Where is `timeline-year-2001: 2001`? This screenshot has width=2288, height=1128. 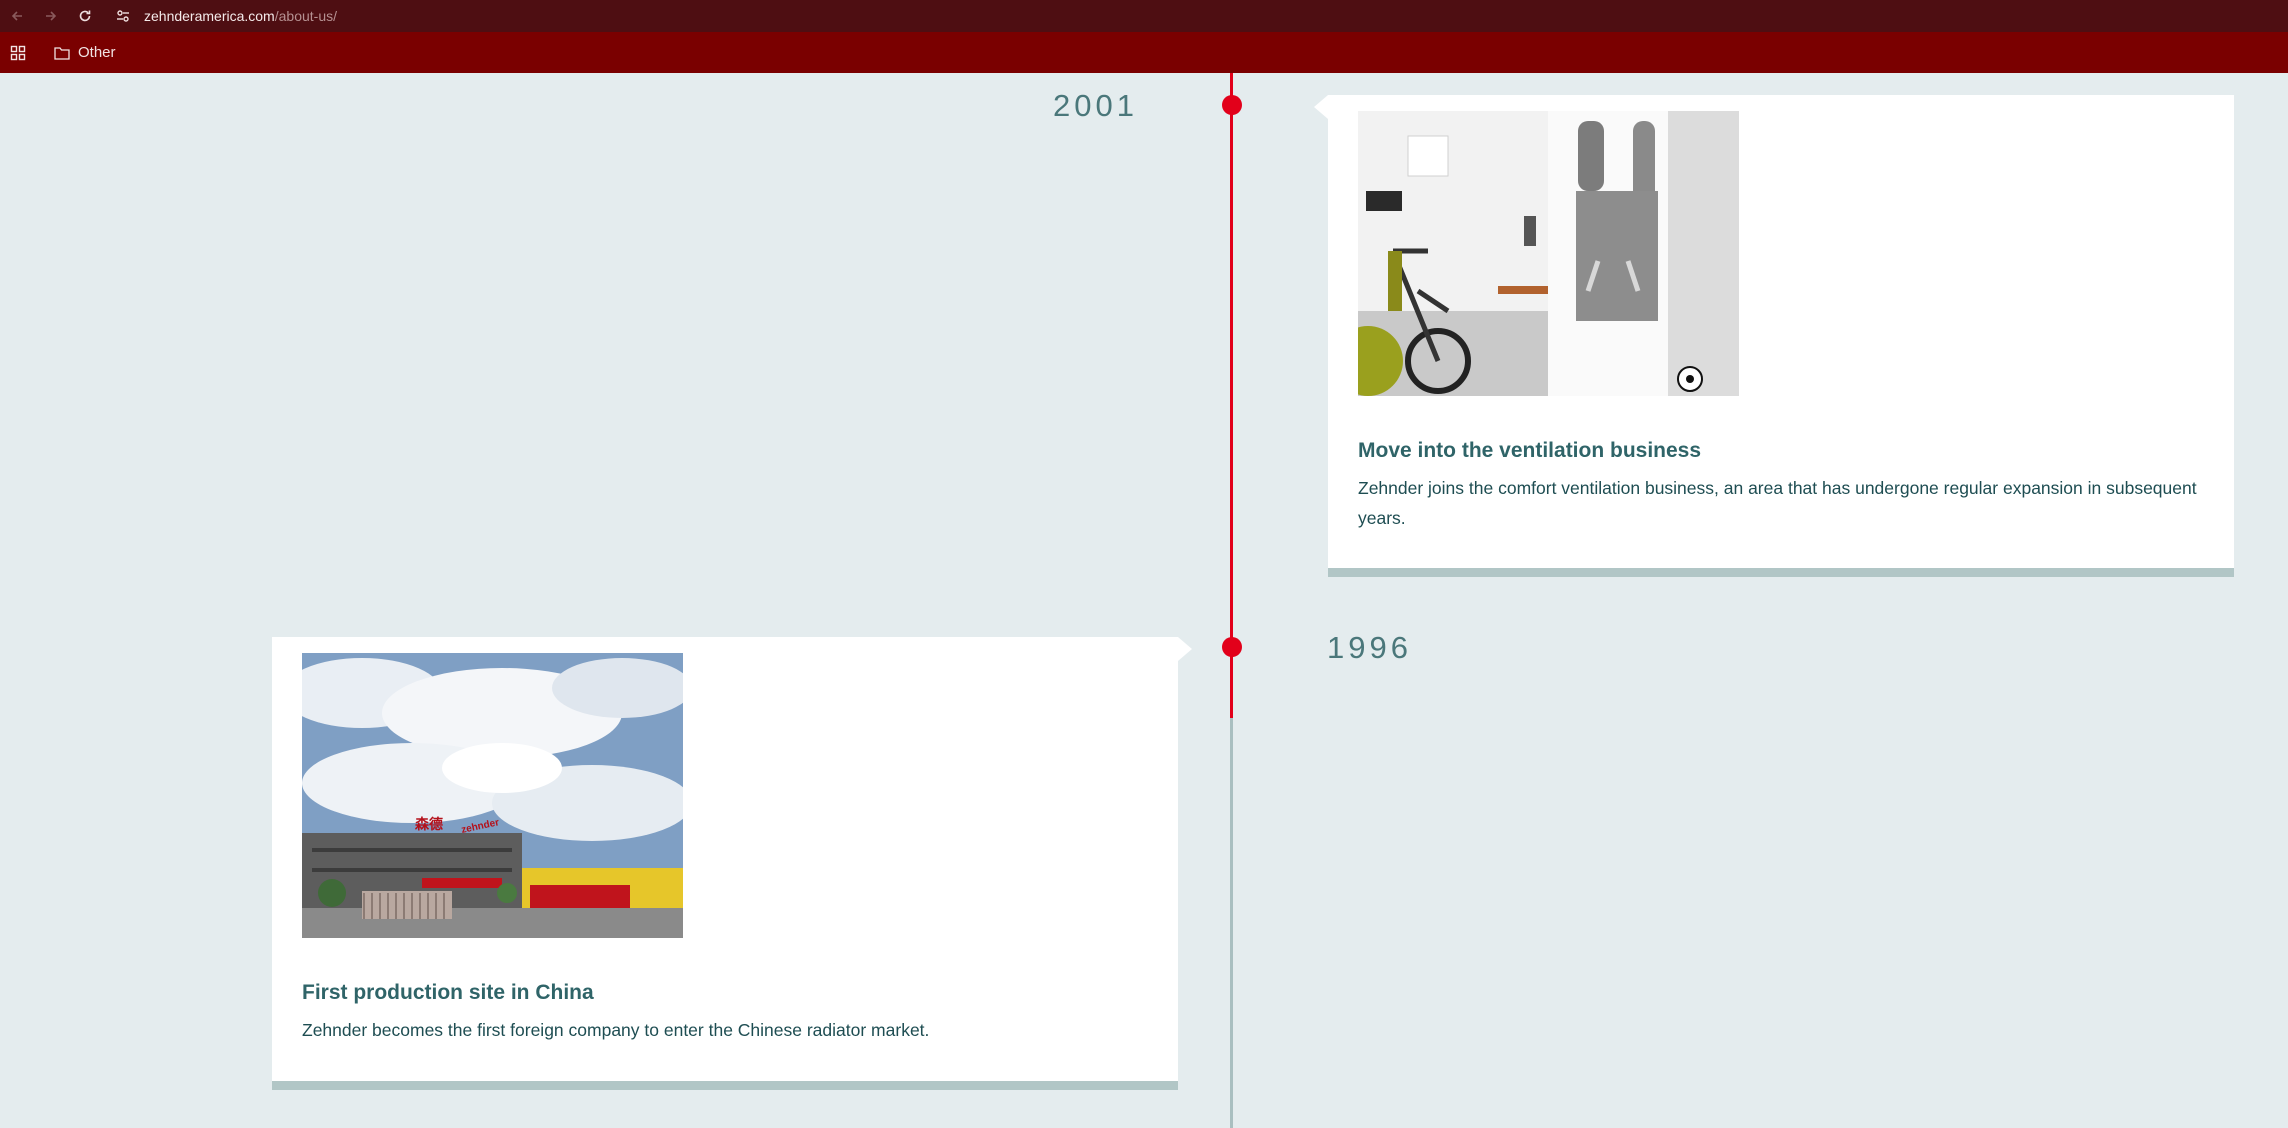
timeline-year-2001: 2001 is located at coordinates (1095, 105).